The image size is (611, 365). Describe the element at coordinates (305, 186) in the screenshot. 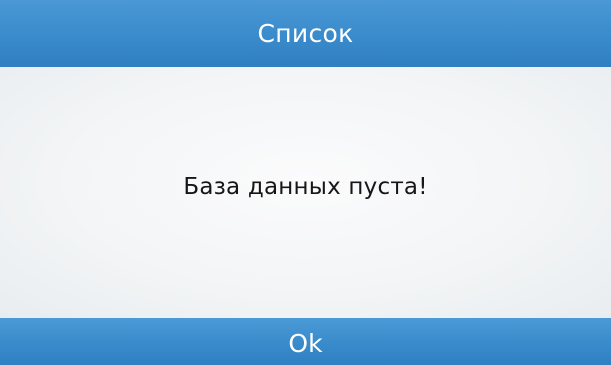

I see `empty-database-message: База данных пуста!` at that location.